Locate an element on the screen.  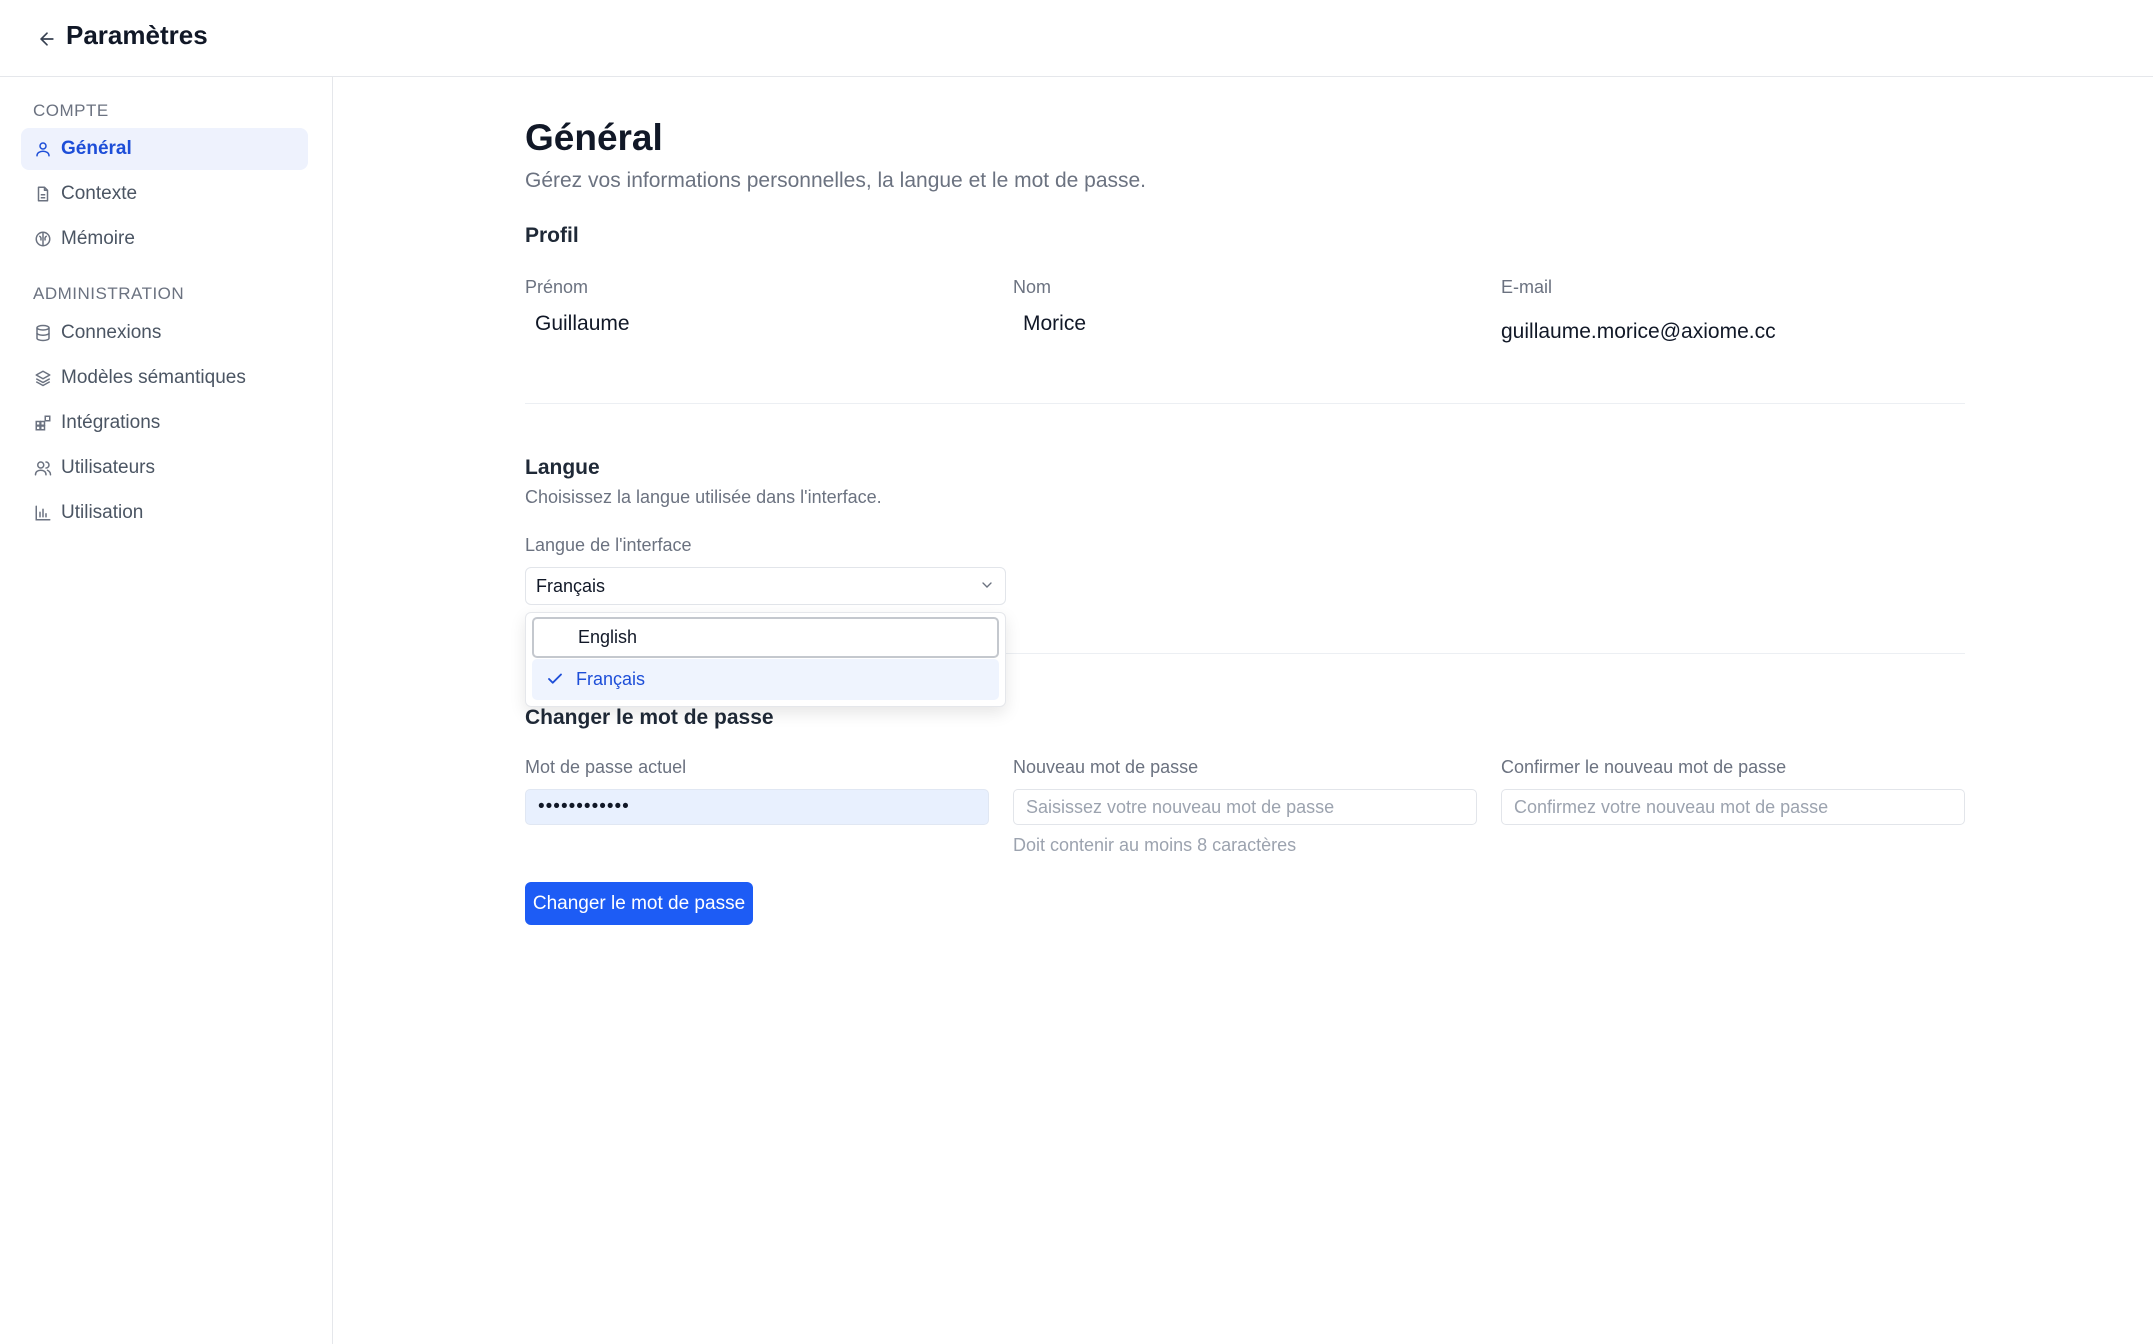
sidebar-item-contexte: Contexte is located at coordinates (164, 194).